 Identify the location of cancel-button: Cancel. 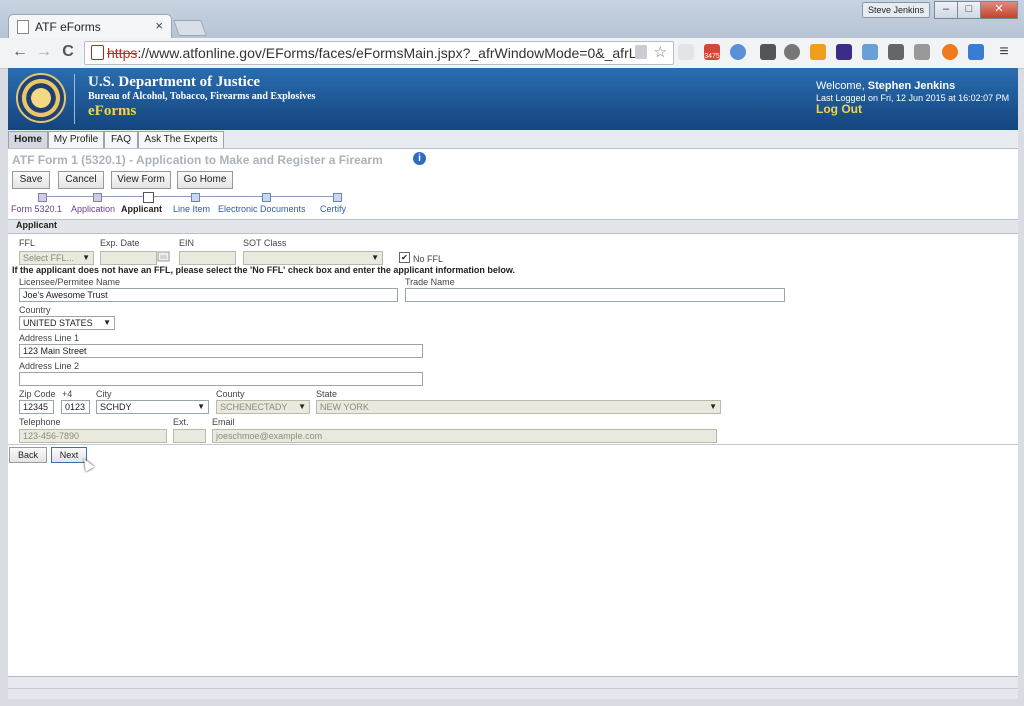
(81, 180).